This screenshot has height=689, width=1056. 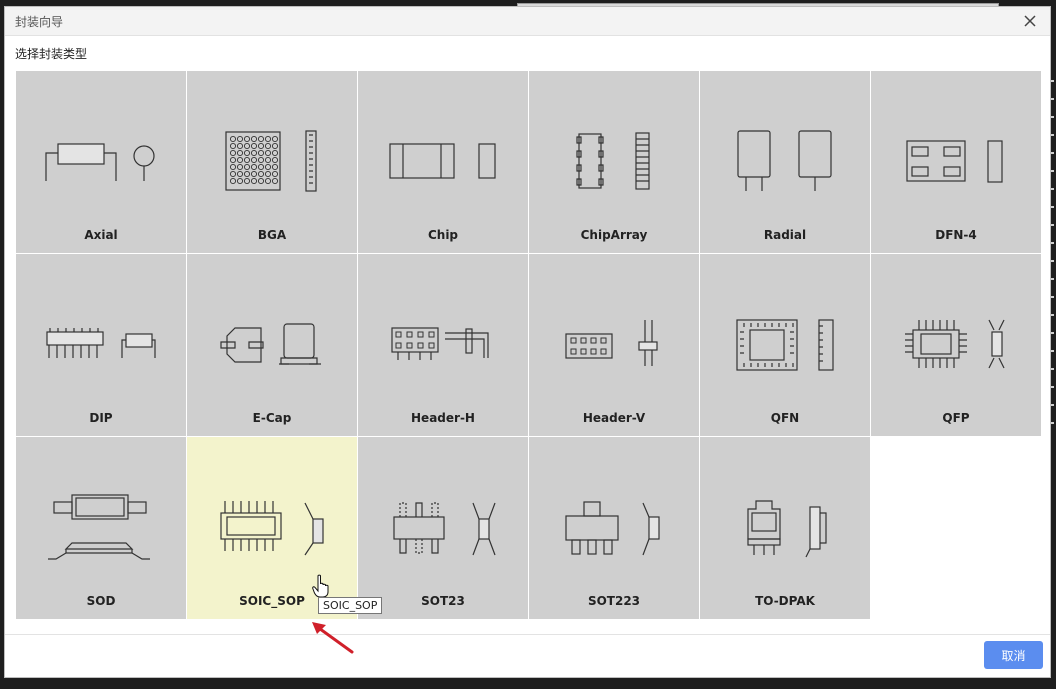 I want to click on package-card-sot223: SOT223, so click(x=614, y=528).